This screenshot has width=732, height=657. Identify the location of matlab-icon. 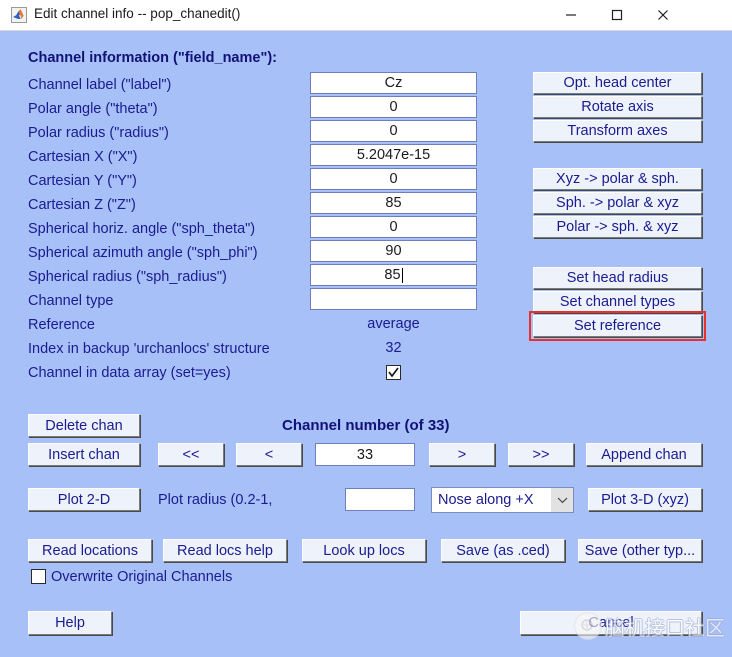
(19, 15).